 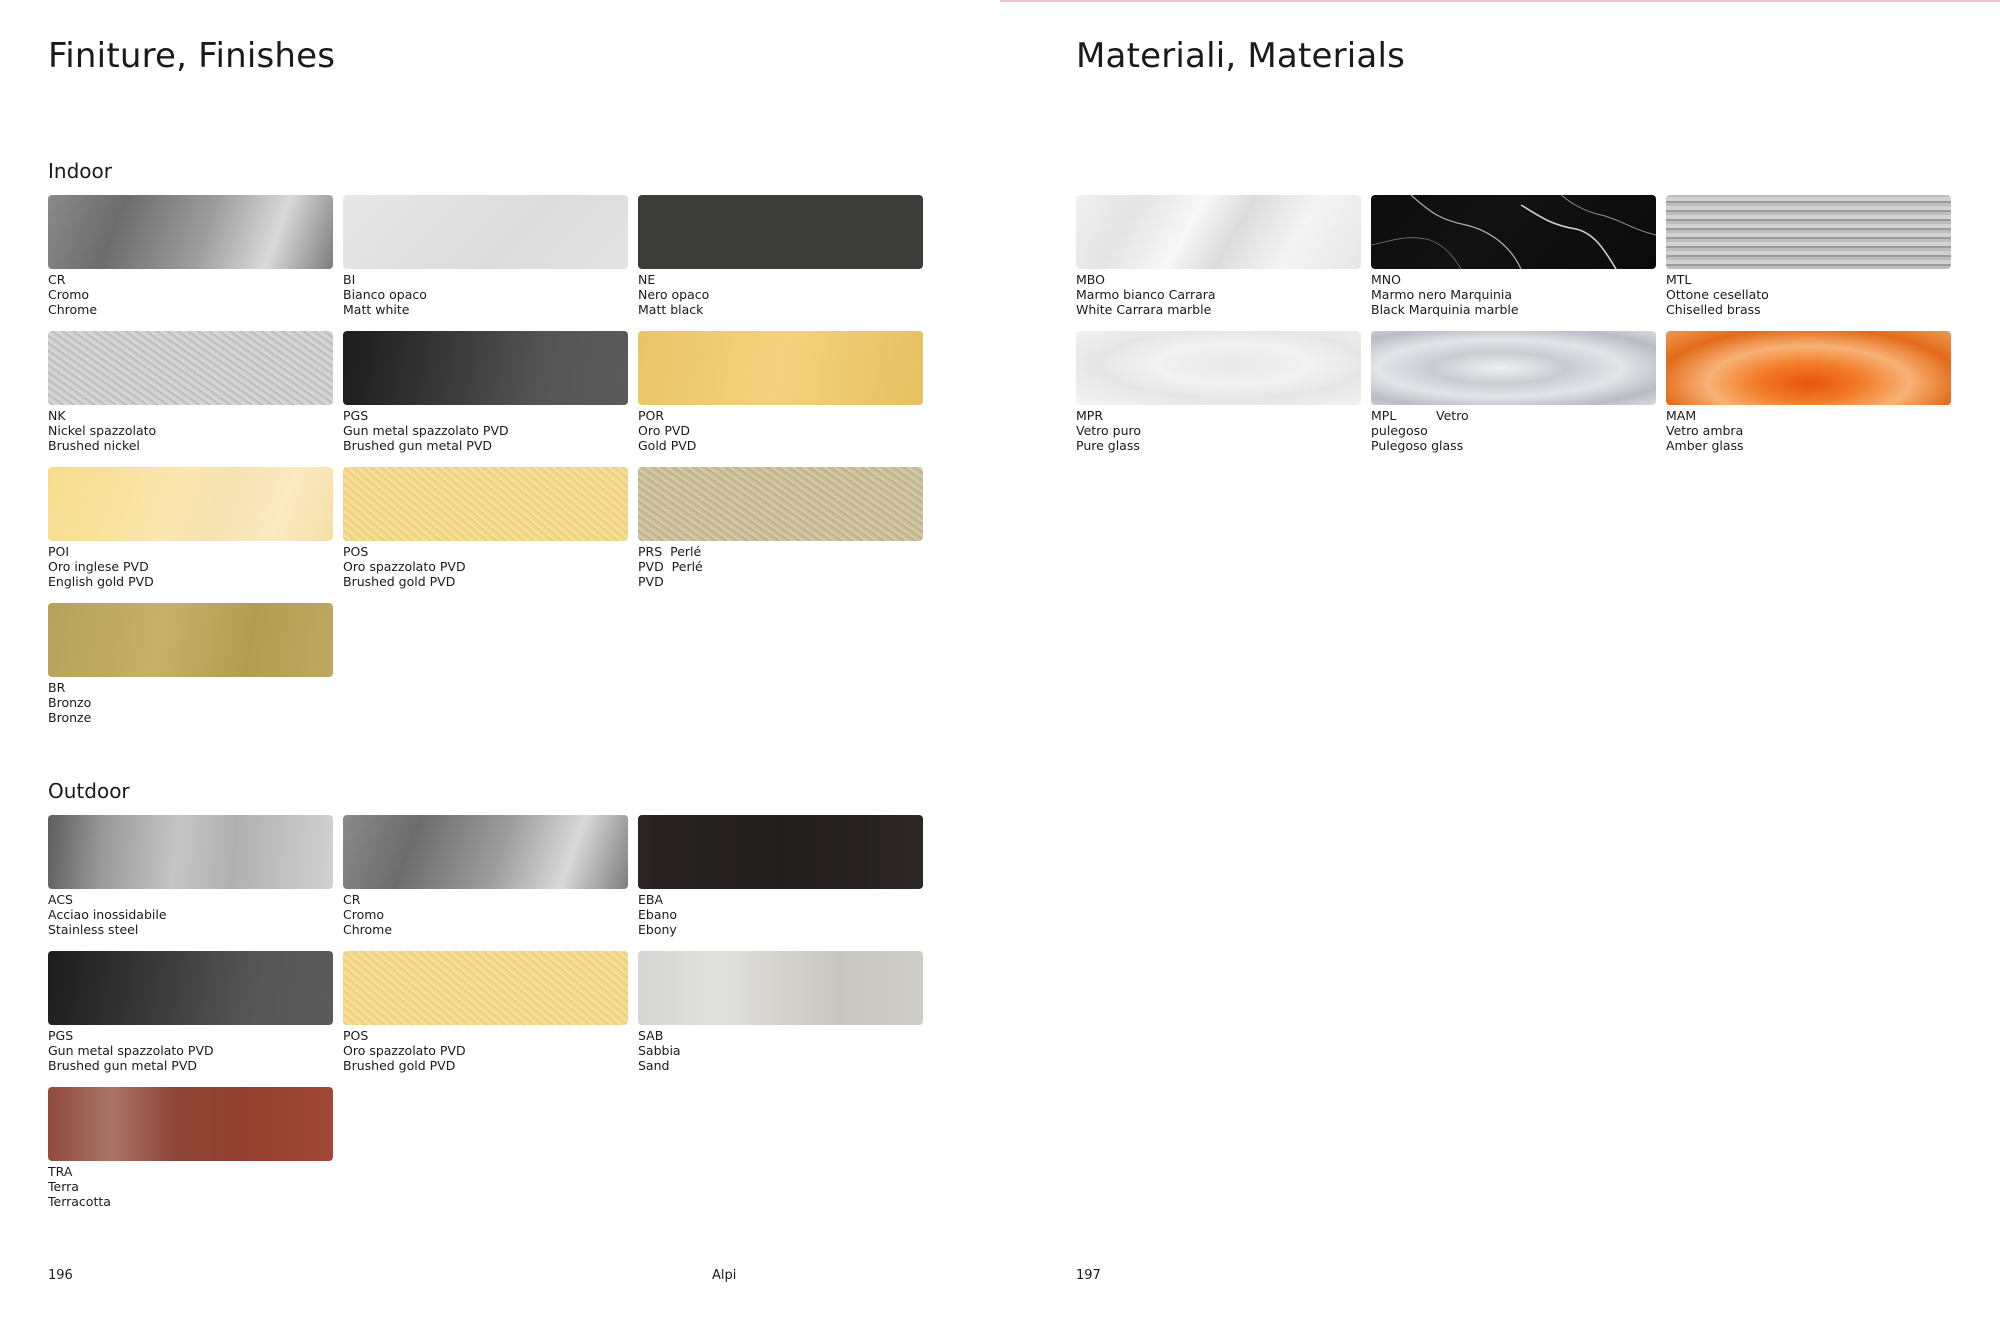 What do you see at coordinates (654, 1065) in the screenshot?
I see `finish-name-en: Sand` at bounding box center [654, 1065].